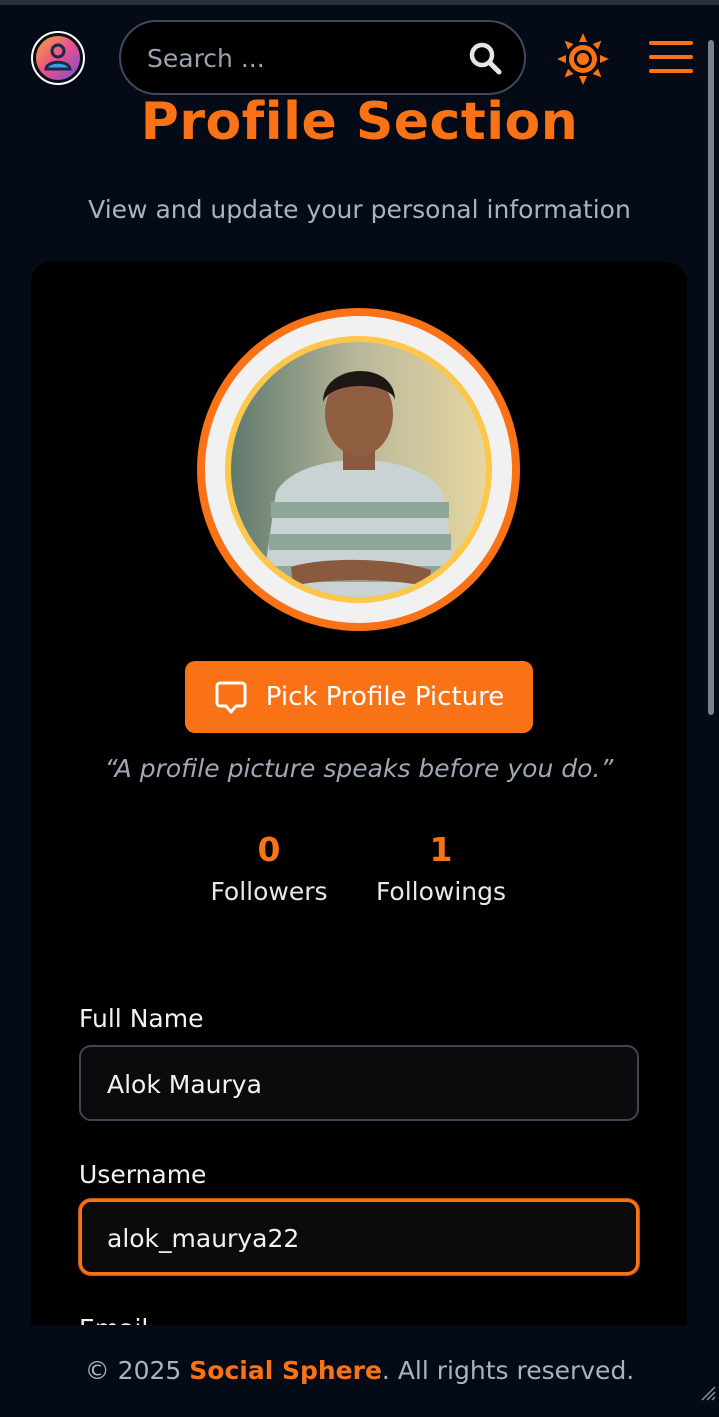  Describe the element at coordinates (583, 59) in the screenshot. I see `sun-icon` at that location.